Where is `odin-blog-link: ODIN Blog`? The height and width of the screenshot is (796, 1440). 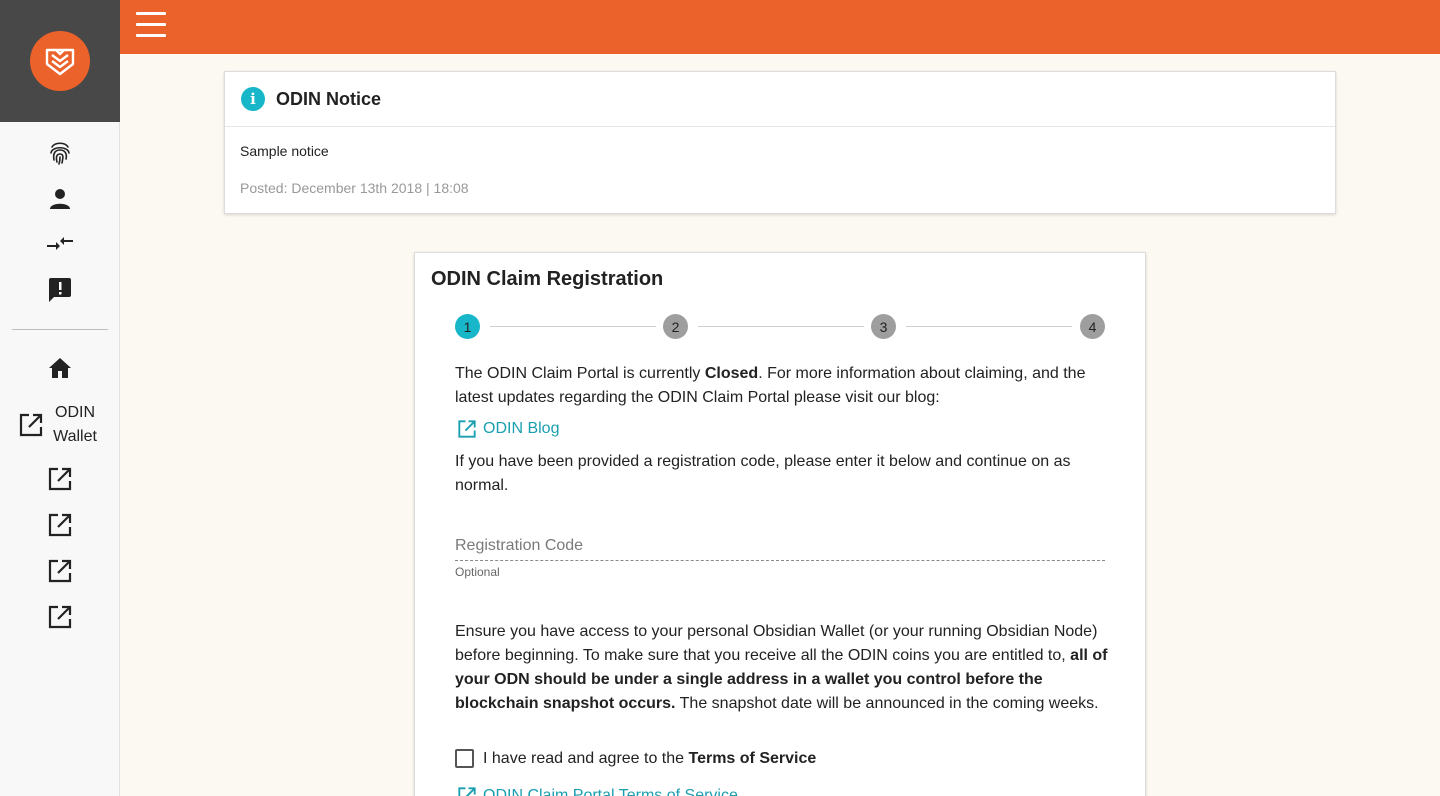 odin-blog-link: ODIN Blog is located at coordinates (508, 429).